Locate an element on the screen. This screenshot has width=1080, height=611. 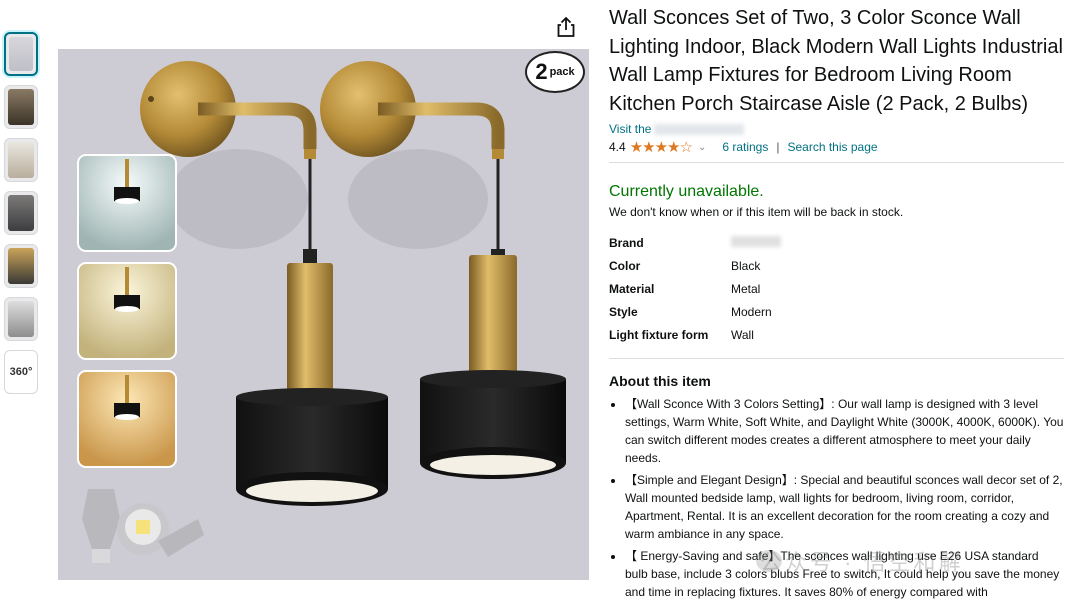
spec-row-material: Material Metal is located at coordinates (695, 288).